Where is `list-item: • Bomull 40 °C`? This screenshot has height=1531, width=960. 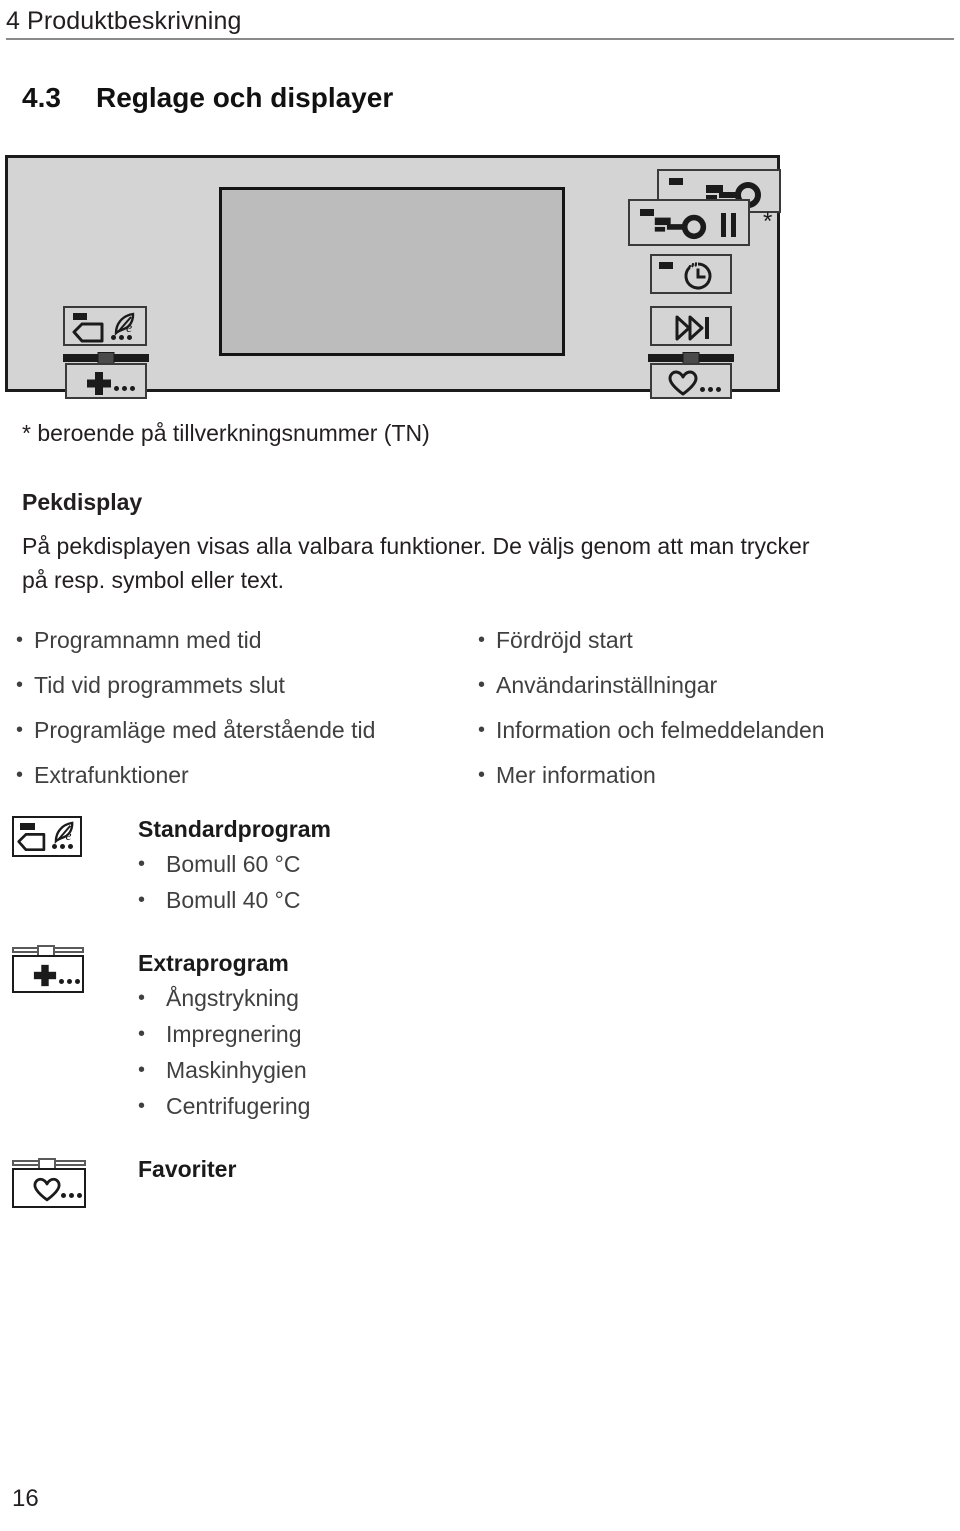
list-item: • Bomull 40 °C is located at coordinates (234, 900).